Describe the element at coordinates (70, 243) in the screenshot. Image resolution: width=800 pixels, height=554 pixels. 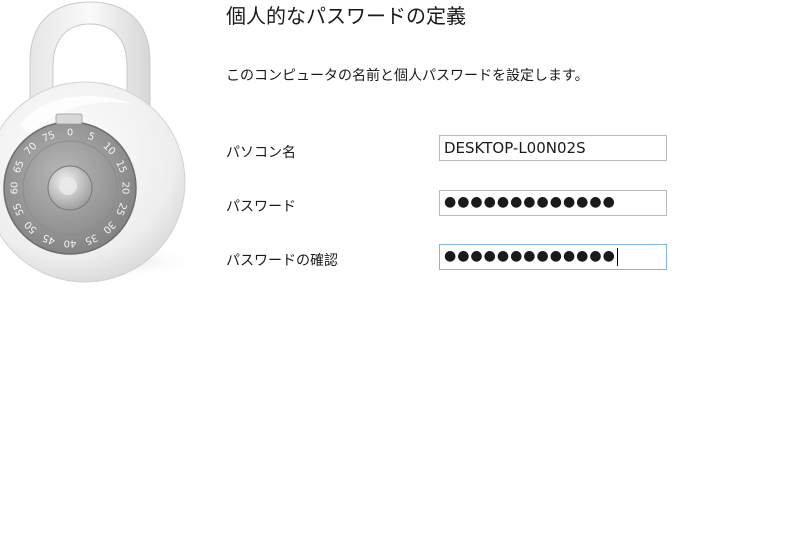
I see `dial-number: 40` at that location.